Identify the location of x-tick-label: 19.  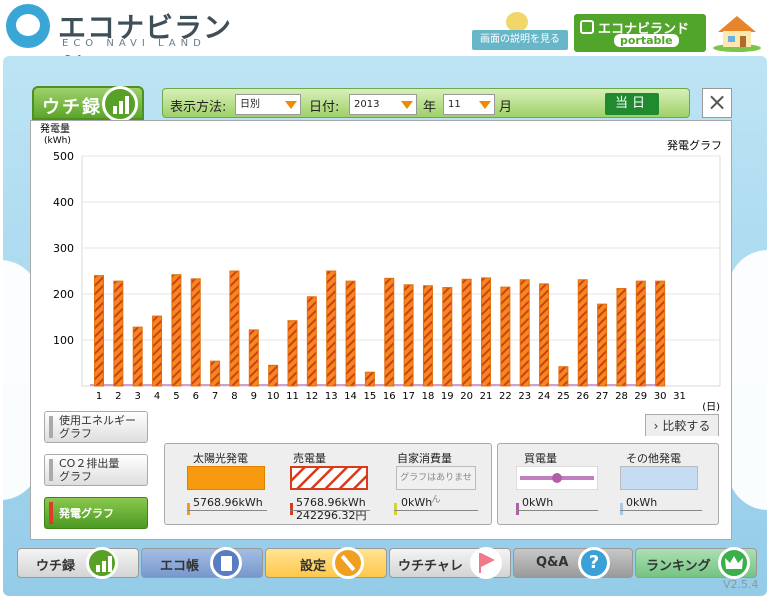
(447, 396).